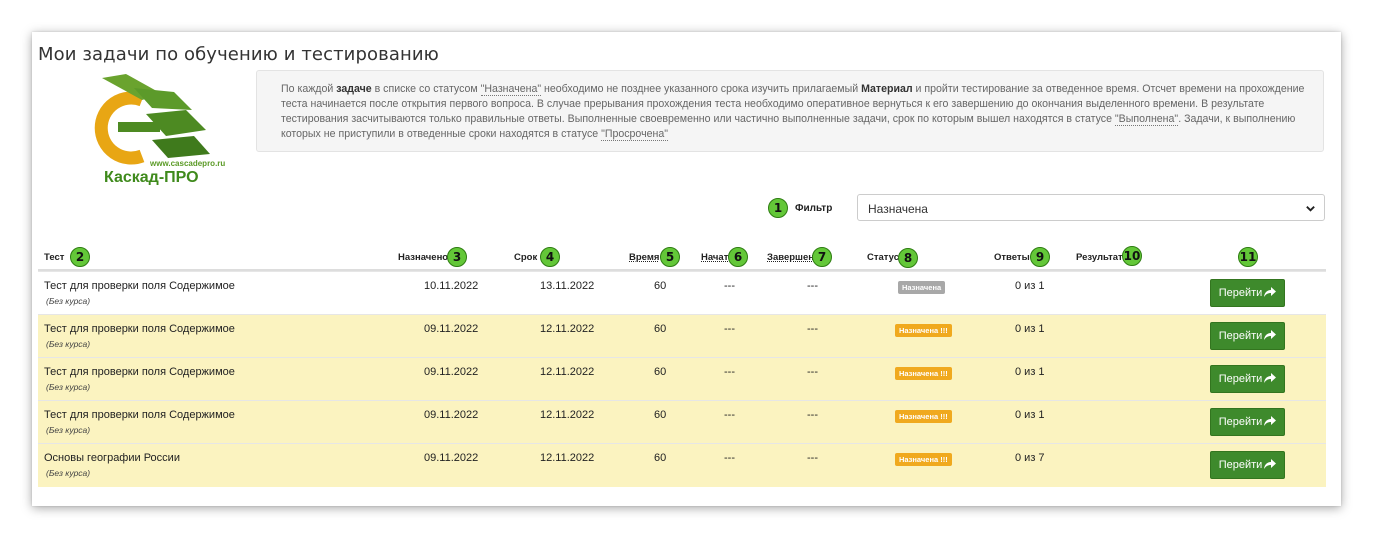 The width and height of the screenshot is (1373, 540). What do you see at coordinates (1248, 257) in the screenshot?
I see `marker-11: 11` at bounding box center [1248, 257].